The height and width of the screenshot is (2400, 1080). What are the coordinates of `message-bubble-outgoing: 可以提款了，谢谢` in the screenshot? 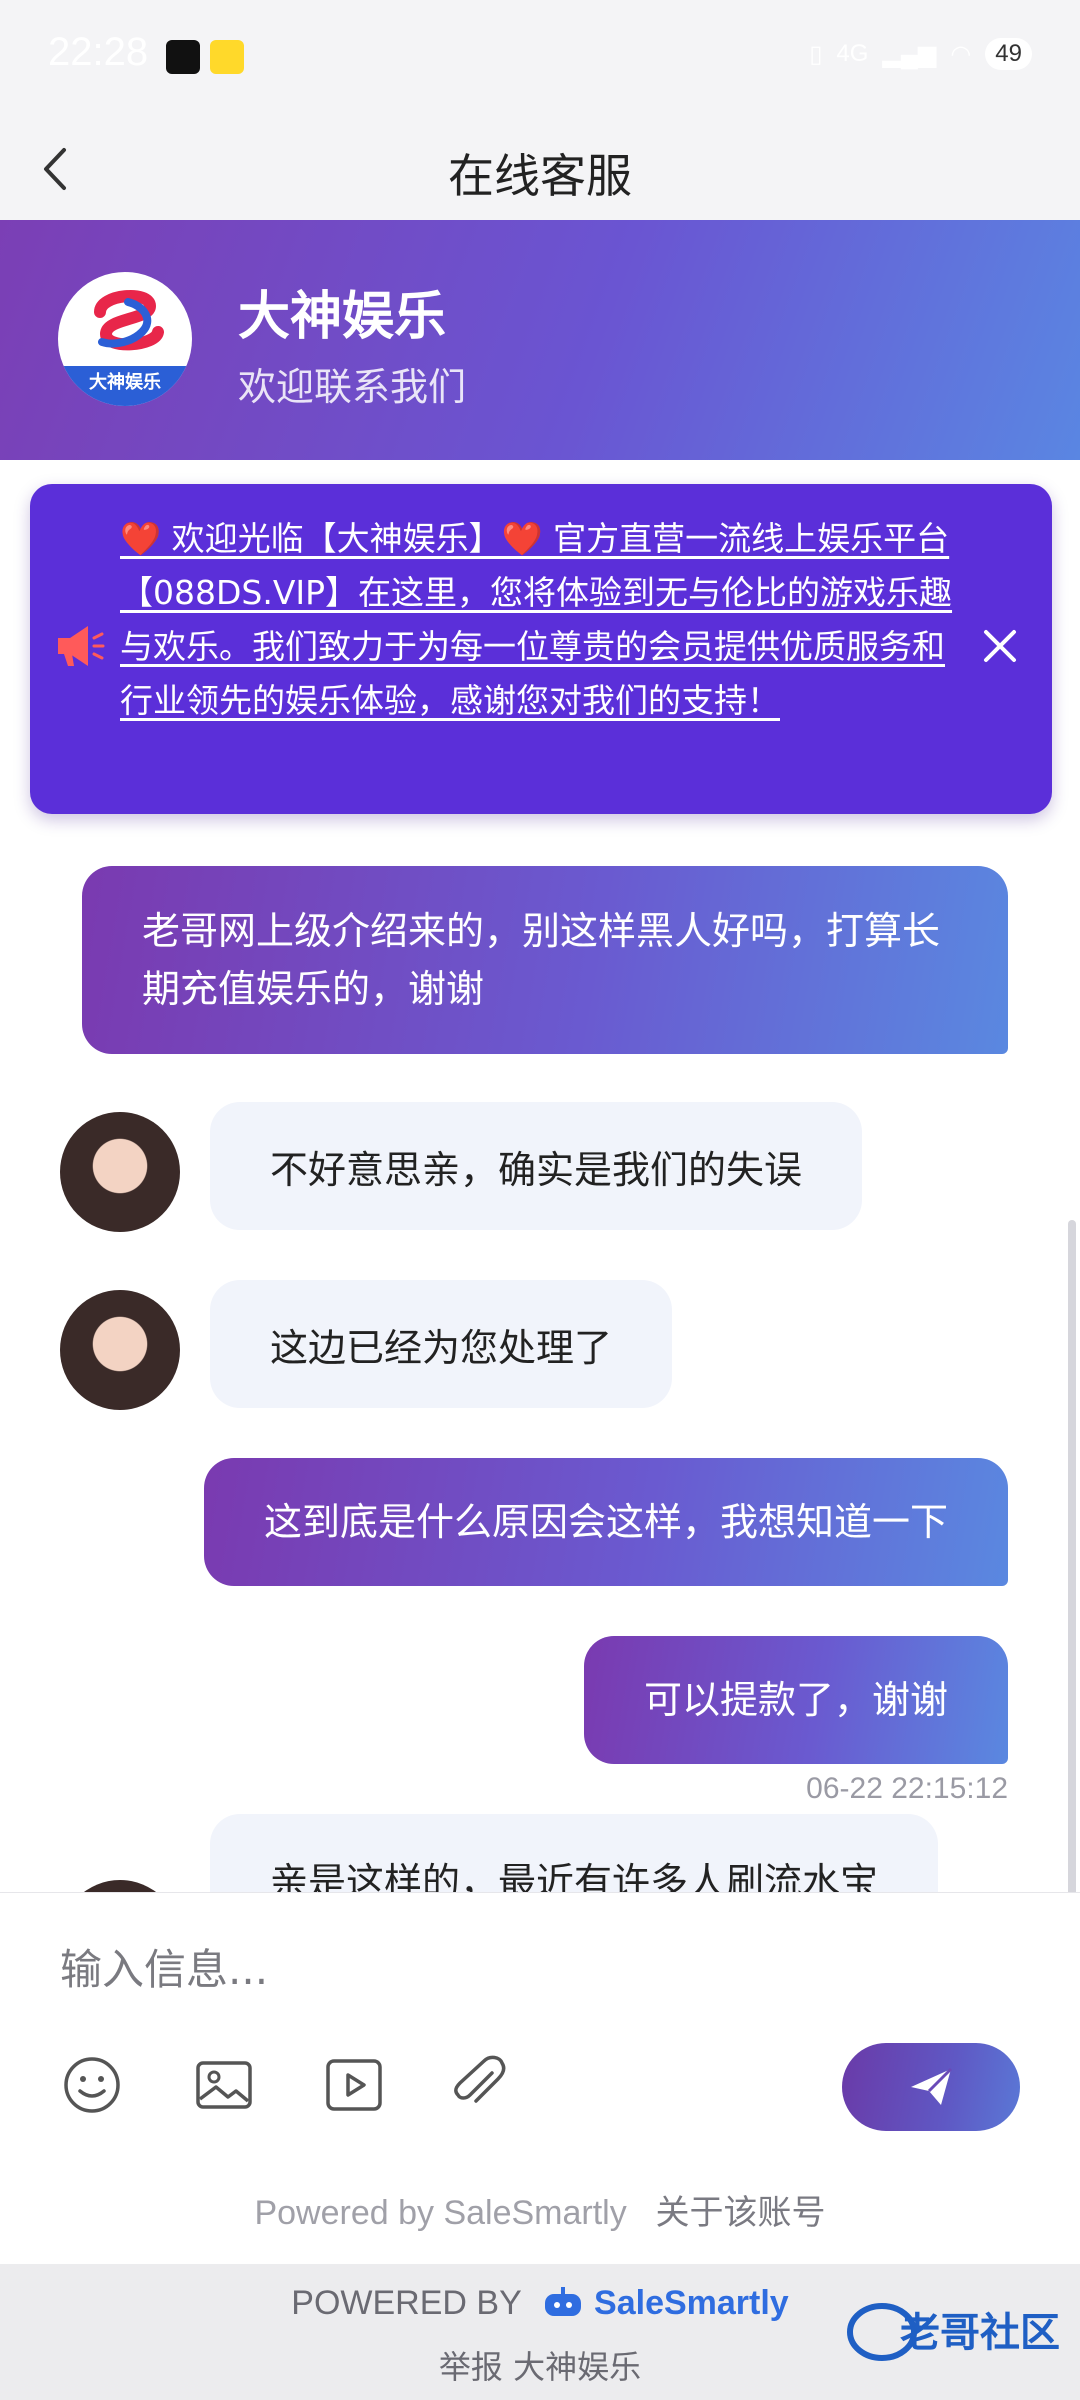 It's located at (795, 1700).